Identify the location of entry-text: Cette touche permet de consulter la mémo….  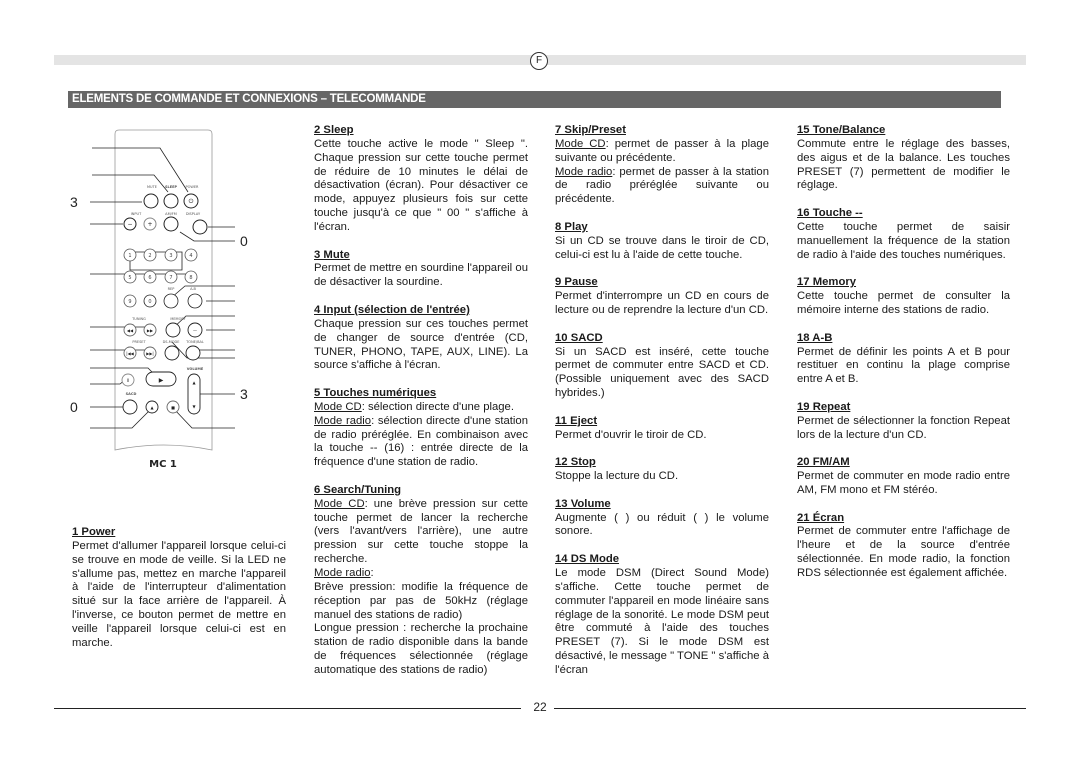
(903, 304).